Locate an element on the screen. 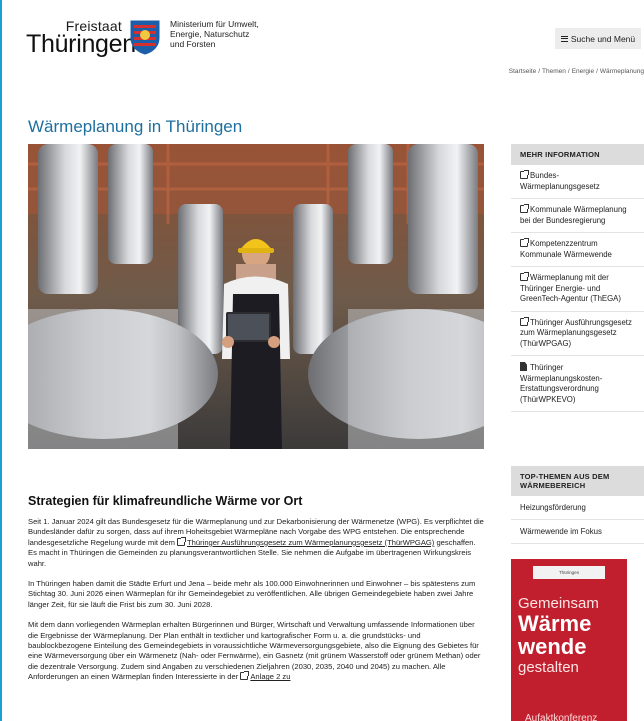  coat-of-arms-icon is located at coordinates (145, 37).